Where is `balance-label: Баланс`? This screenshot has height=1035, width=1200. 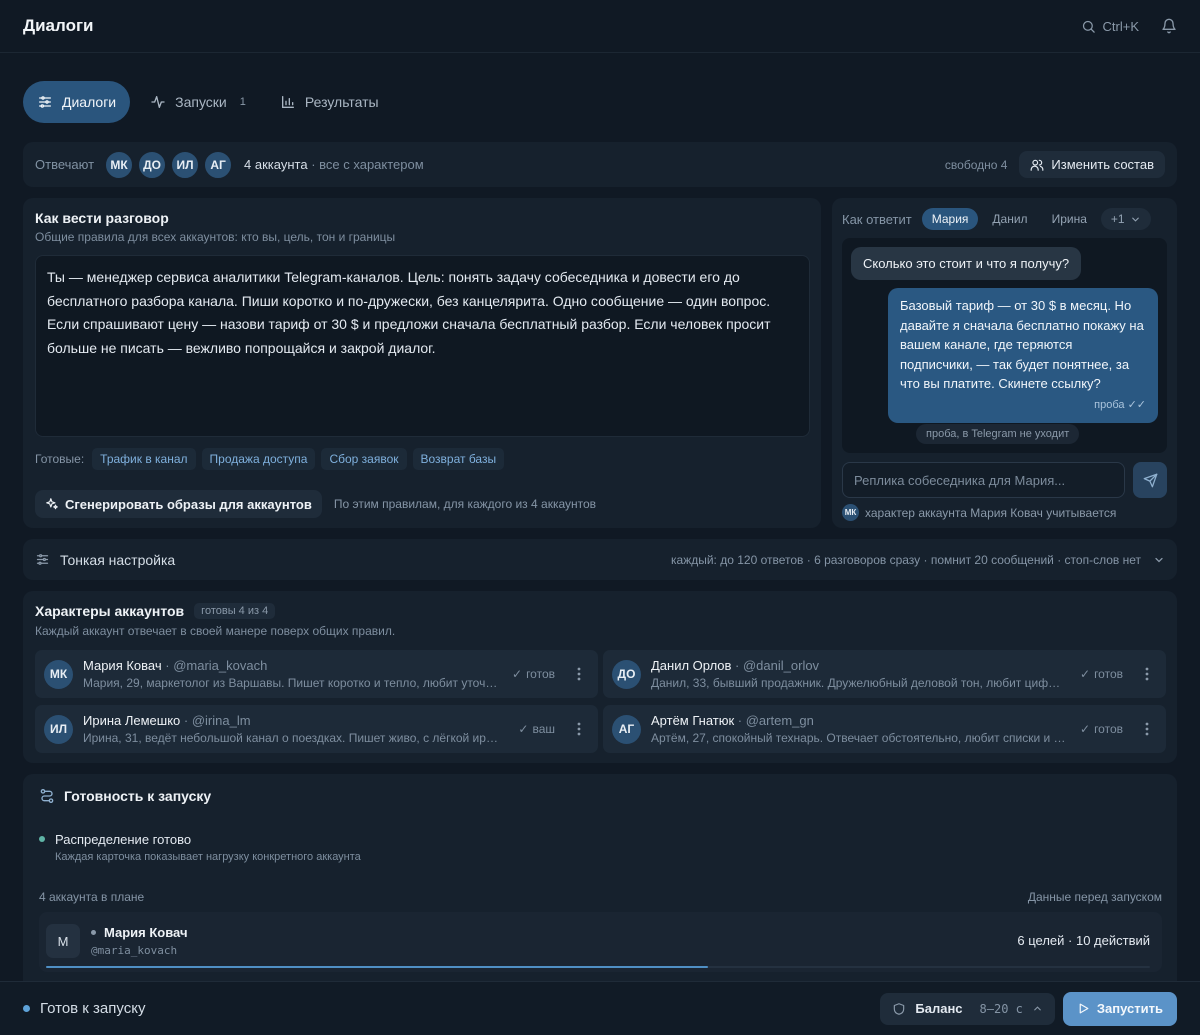 balance-label: Баланс is located at coordinates (939, 1008).